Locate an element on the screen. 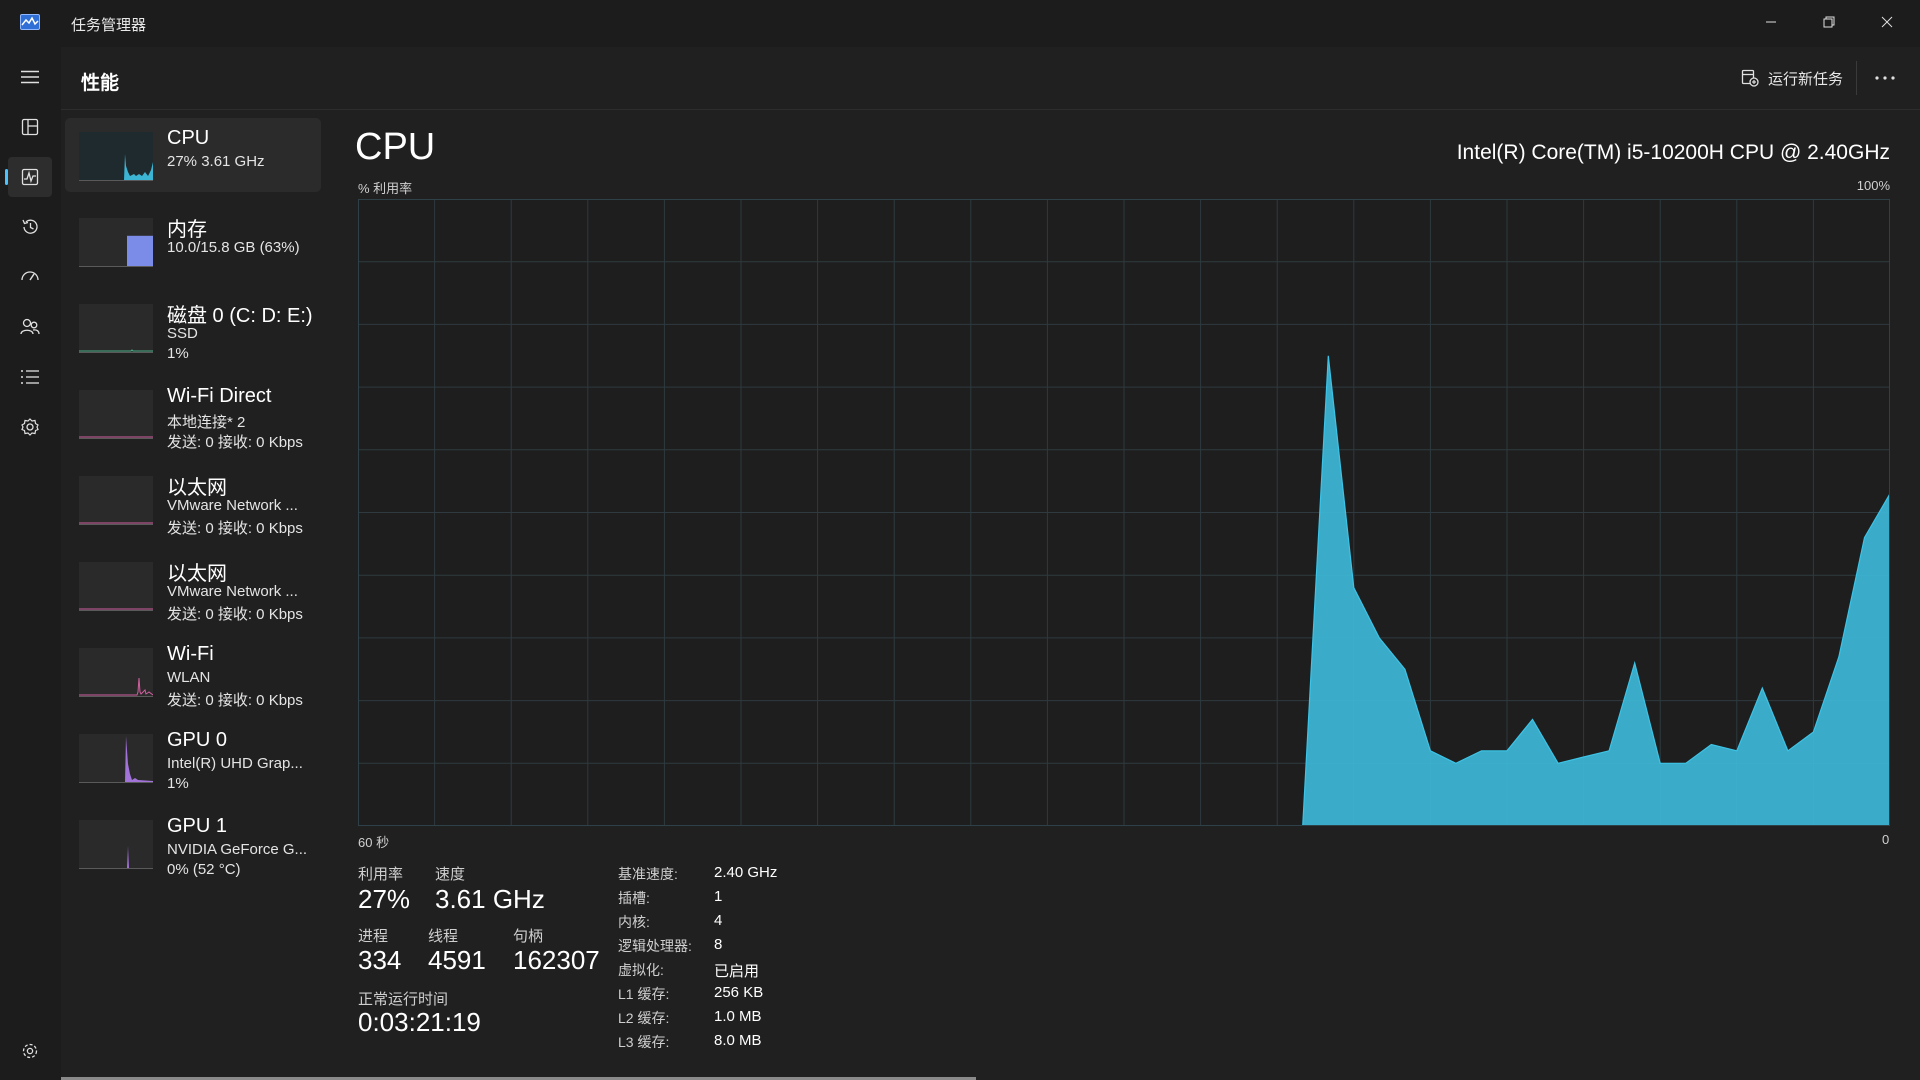 Image resolution: width=1920 pixels, height=1080 pixels. device-name: GPU 1 is located at coordinates (197, 826).